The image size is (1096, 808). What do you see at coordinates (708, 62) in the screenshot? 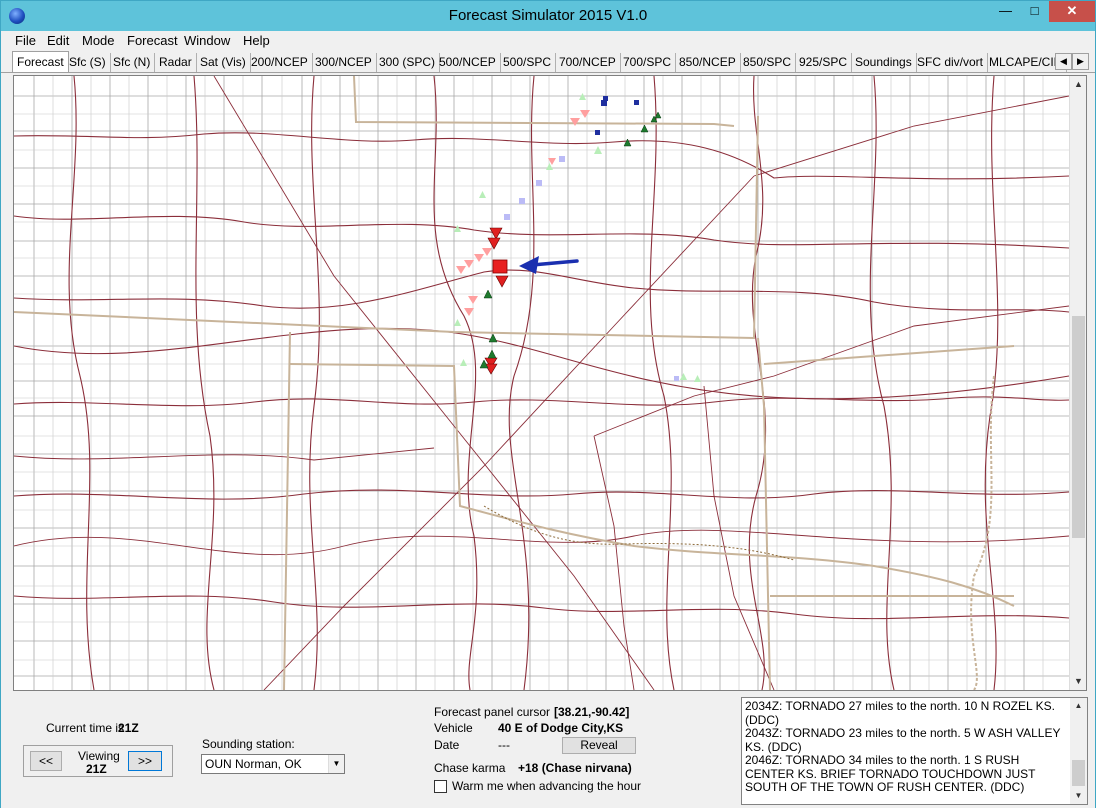
I see `tab-850-ncep: 850/NCEP` at bounding box center [708, 62].